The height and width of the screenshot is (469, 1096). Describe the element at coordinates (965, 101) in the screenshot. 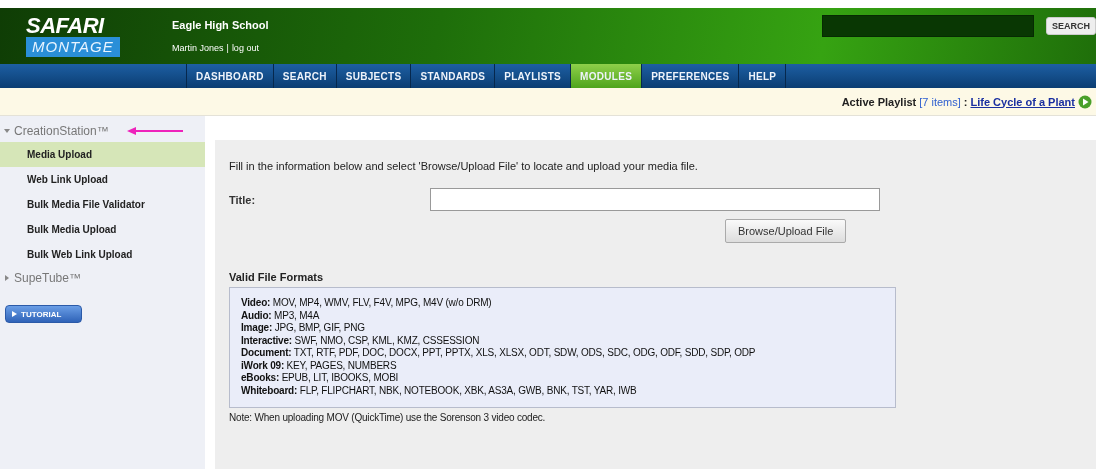

I see `colon: :` at that location.